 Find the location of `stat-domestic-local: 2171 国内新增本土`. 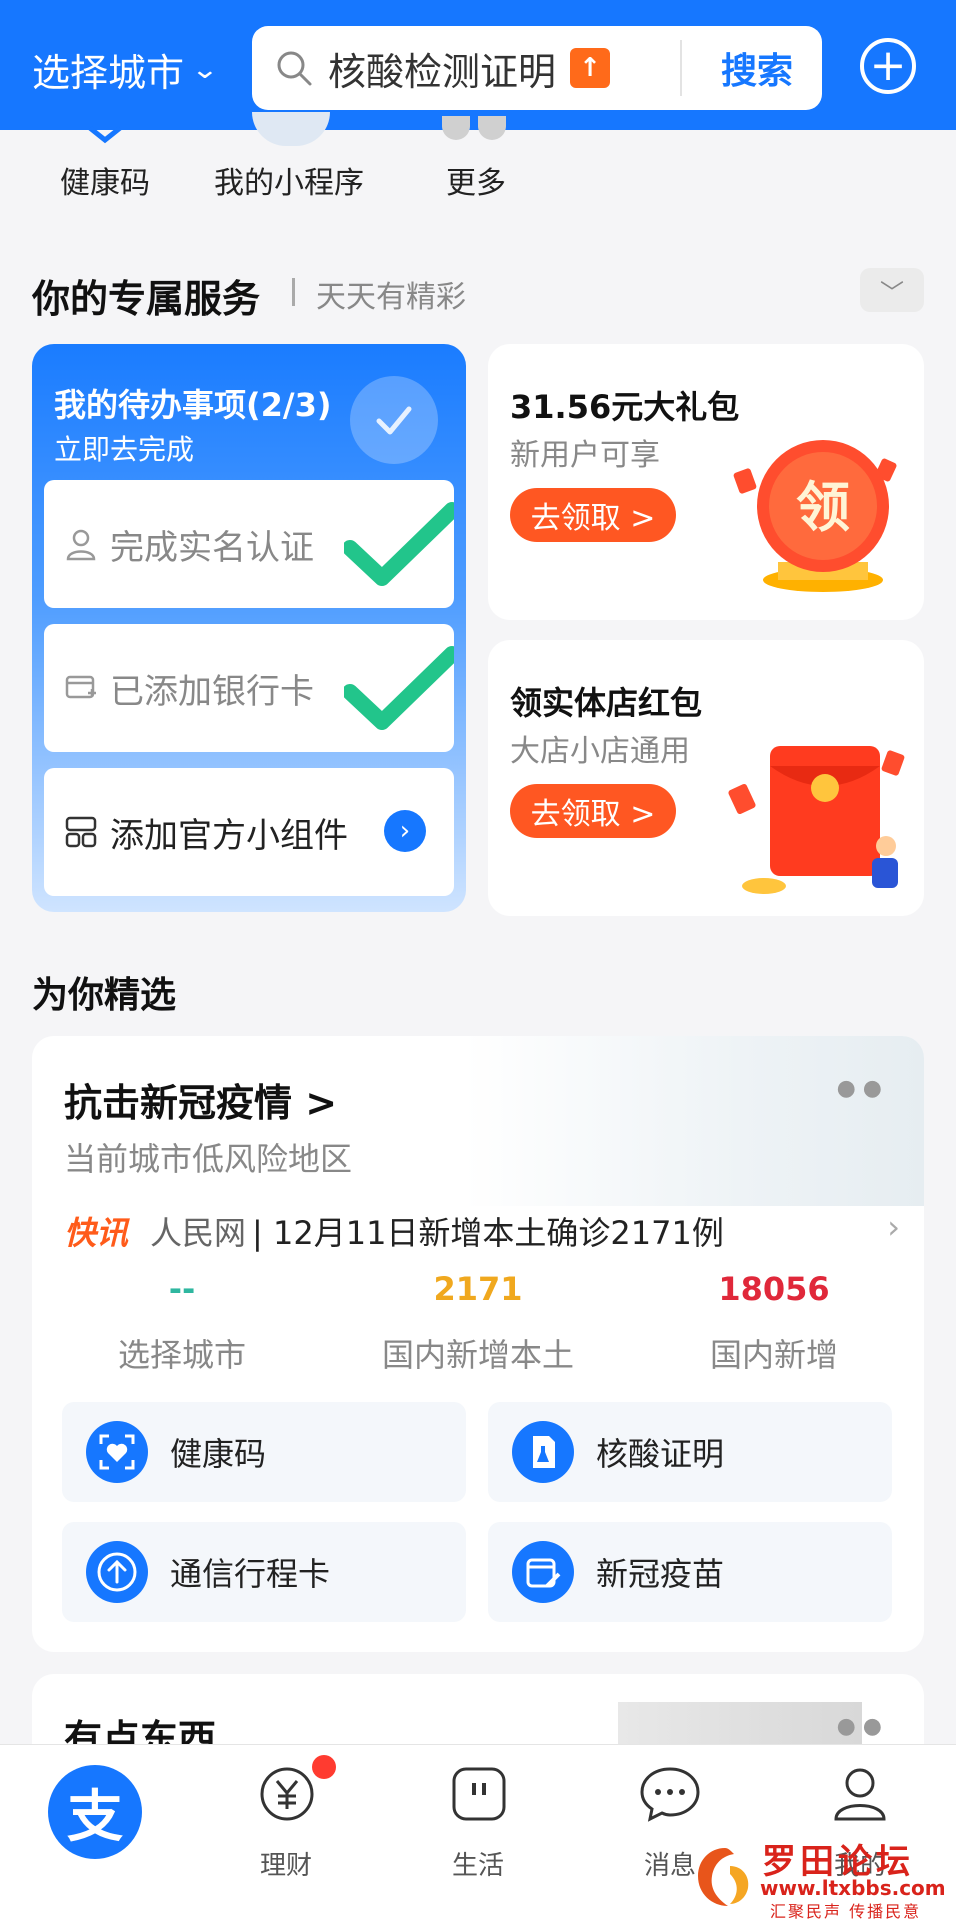

stat-domestic-local: 2171 国内新增本土 is located at coordinates (478, 1323).